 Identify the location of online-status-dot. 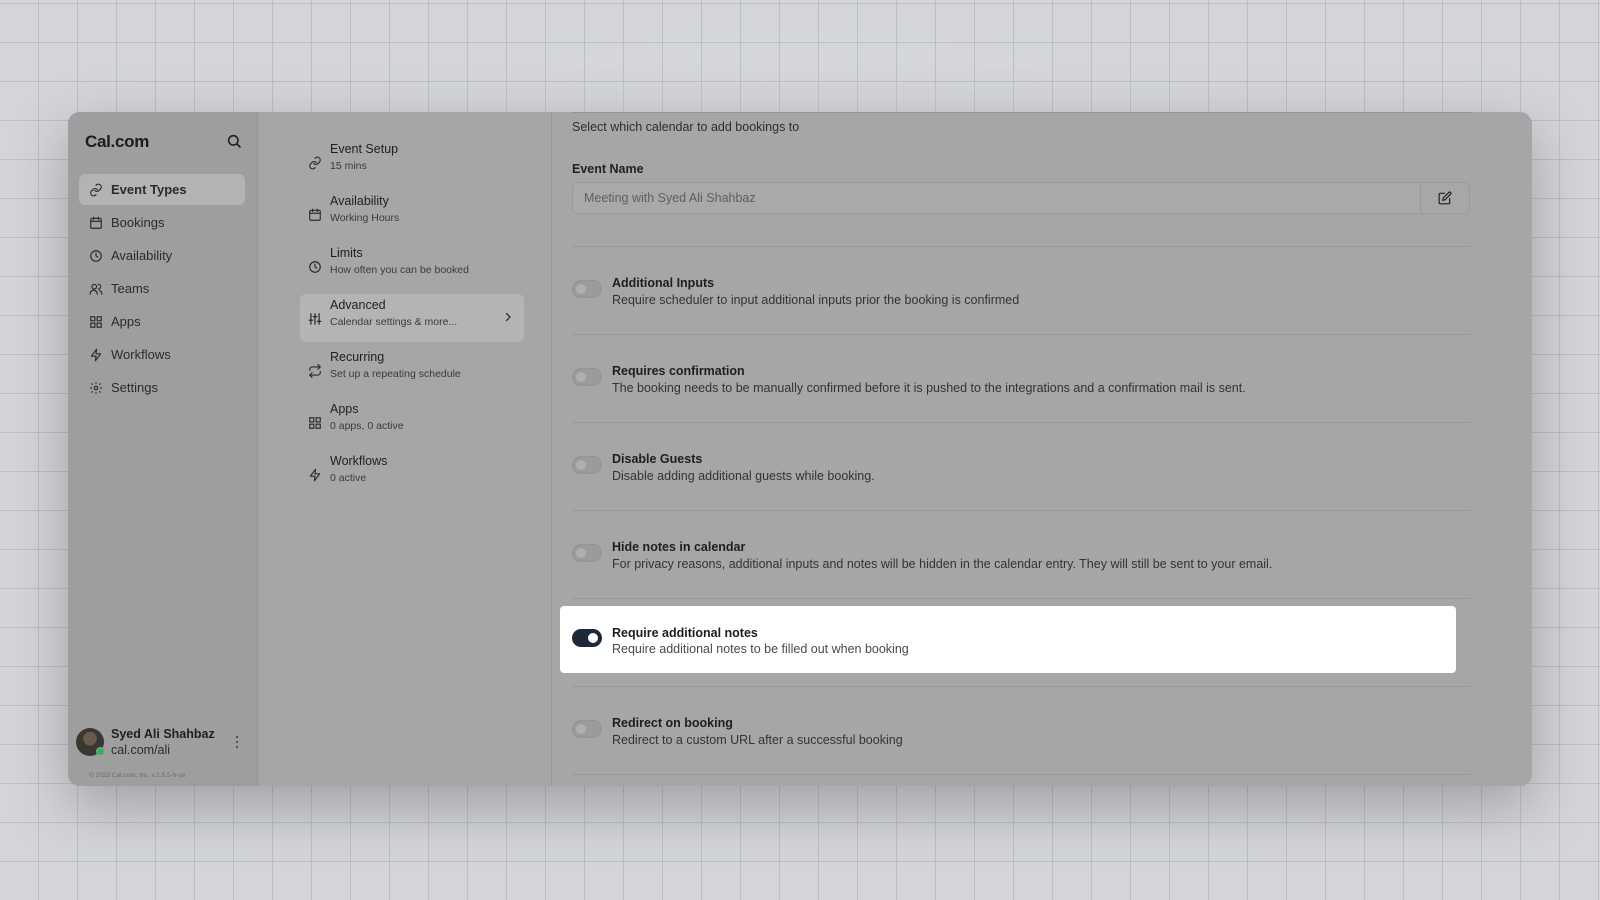
(100, 751).